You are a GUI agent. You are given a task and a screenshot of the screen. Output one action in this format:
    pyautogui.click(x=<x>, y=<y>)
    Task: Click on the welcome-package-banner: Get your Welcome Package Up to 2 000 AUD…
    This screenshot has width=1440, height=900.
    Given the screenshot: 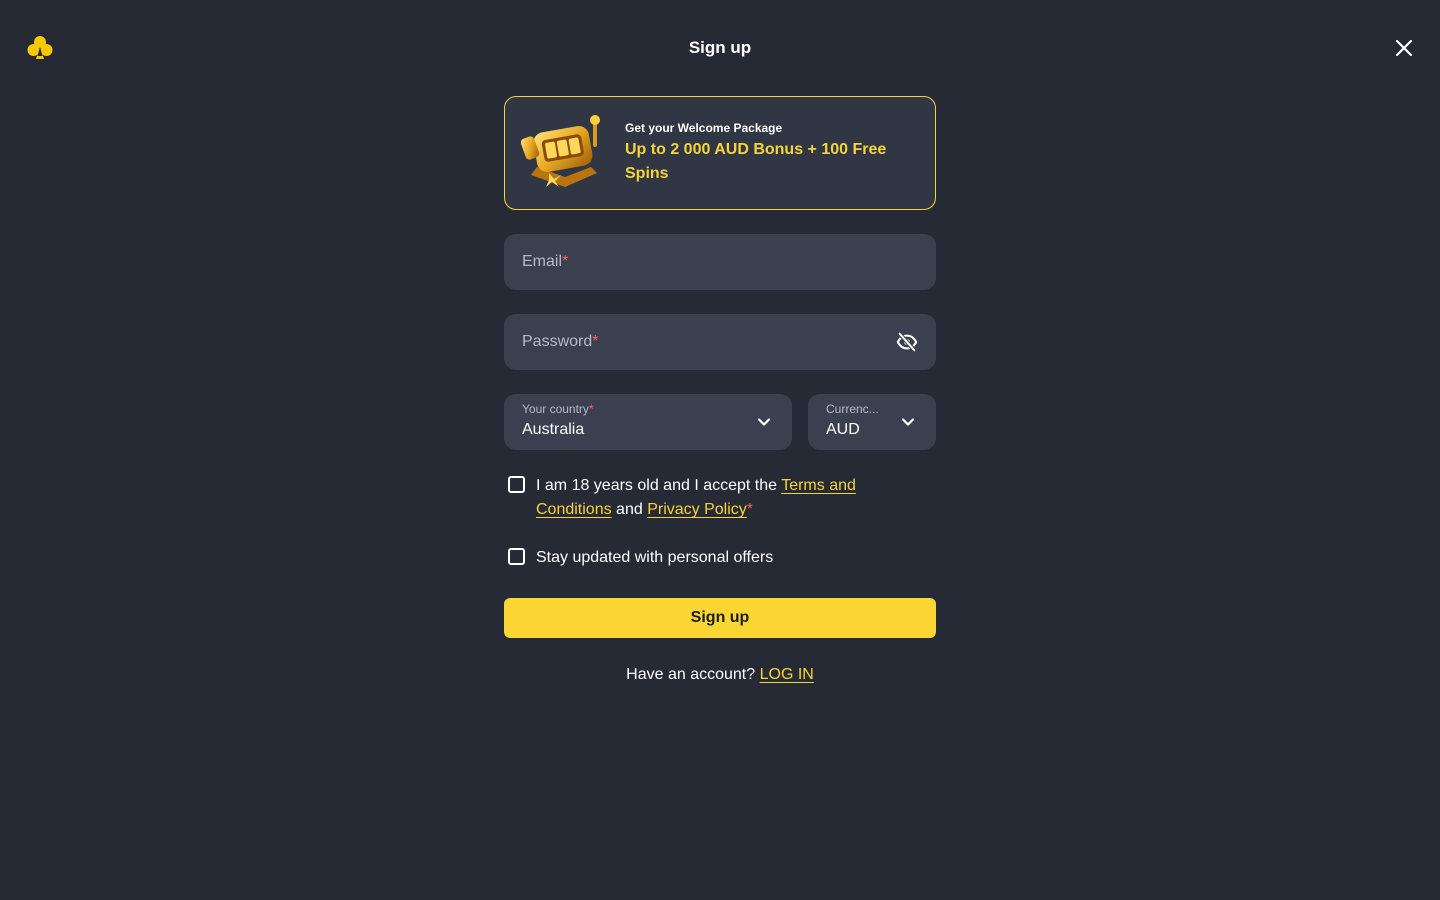 What is the action you would take?
    pyautogui.click(x=720, y=153)
    